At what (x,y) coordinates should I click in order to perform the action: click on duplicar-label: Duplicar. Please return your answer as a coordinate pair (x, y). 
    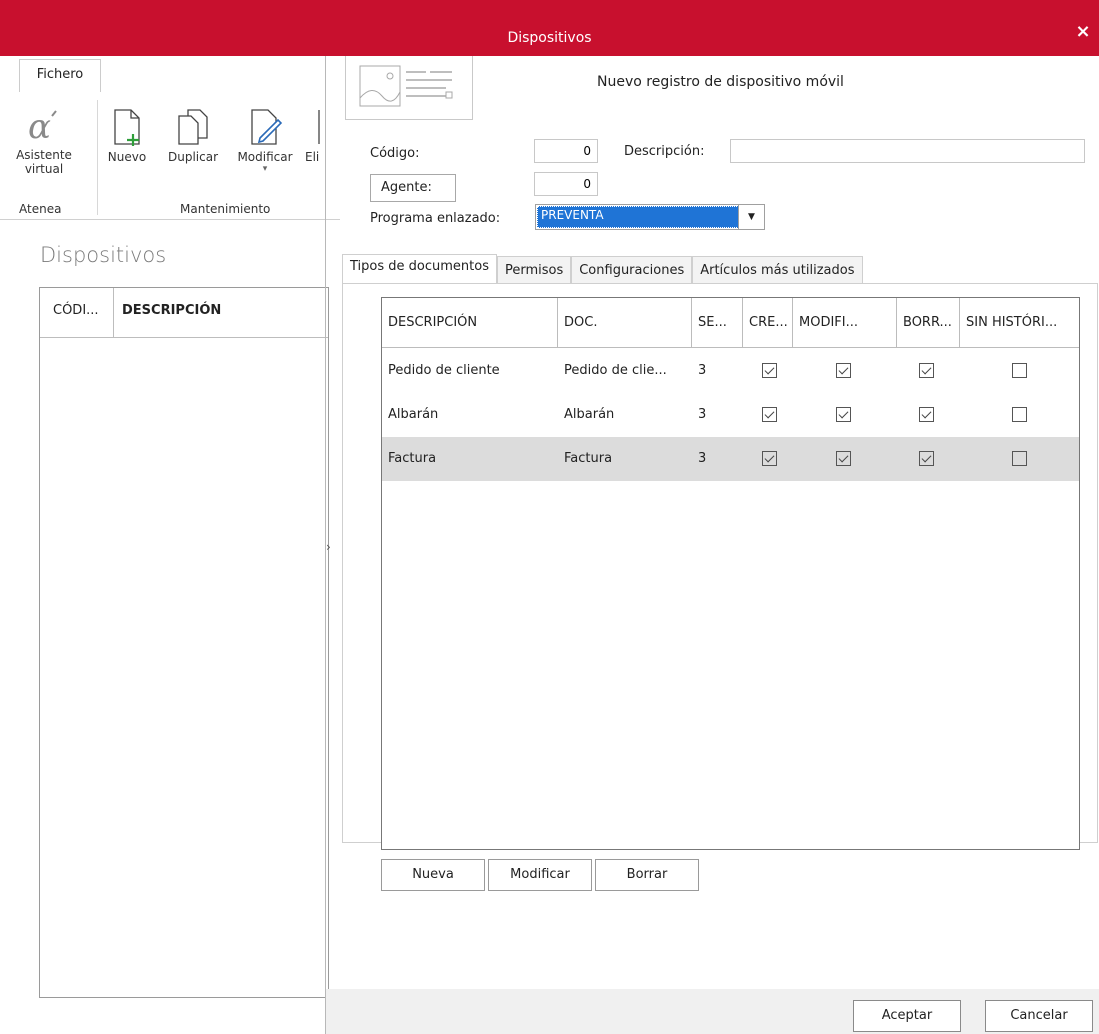
    Looking at the image, I should click on (192, 157).